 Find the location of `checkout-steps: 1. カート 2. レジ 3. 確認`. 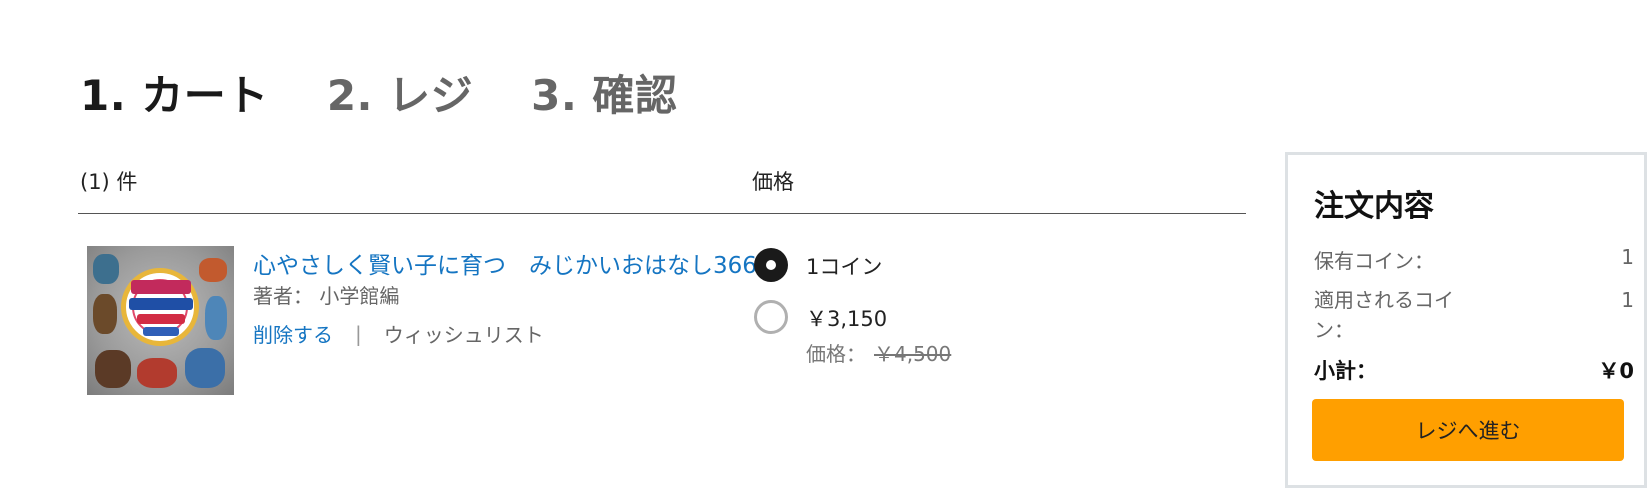

checkout-steps: 1. カート 2. レジ 3. 確認 is located at coordinates (407, 92).